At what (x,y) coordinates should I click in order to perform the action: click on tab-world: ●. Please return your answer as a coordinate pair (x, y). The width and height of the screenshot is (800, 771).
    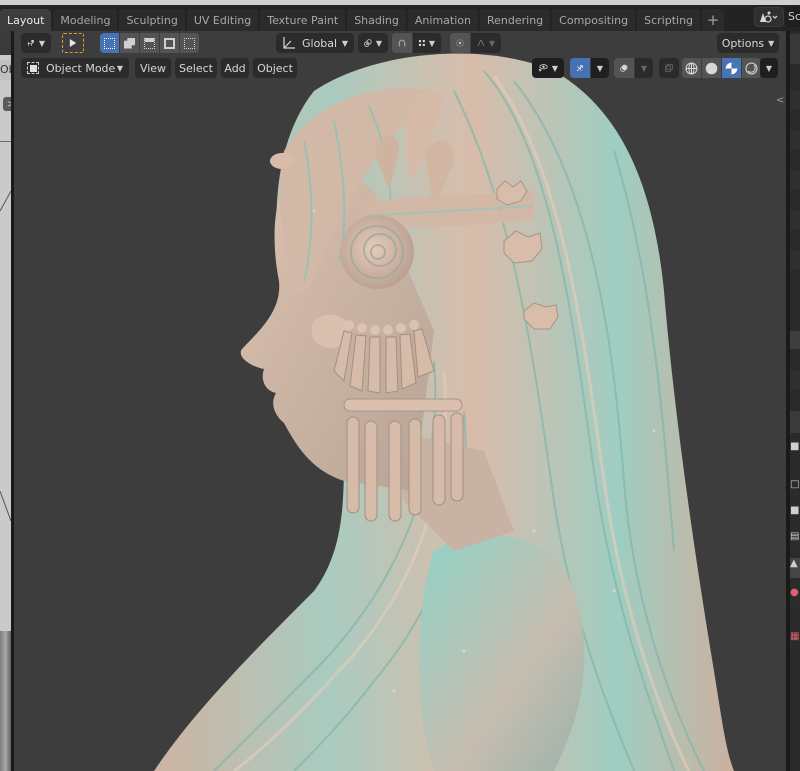
    Looking at the image, I should click on (795, 597).